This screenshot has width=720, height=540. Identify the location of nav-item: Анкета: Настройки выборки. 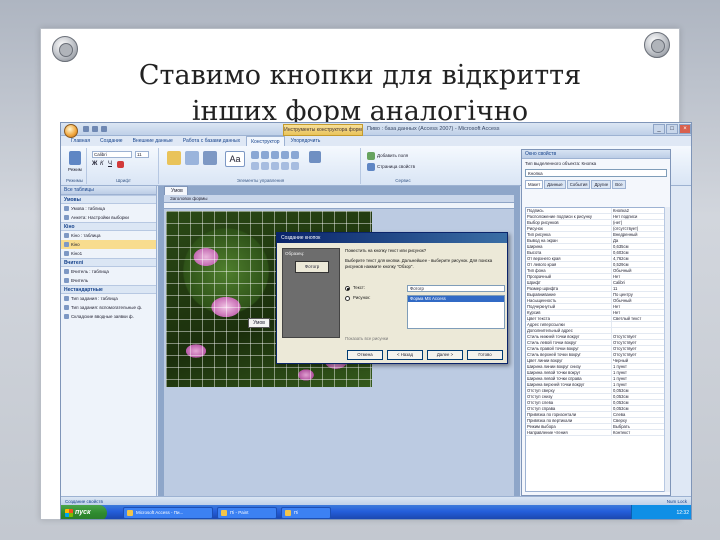
(108, 217).